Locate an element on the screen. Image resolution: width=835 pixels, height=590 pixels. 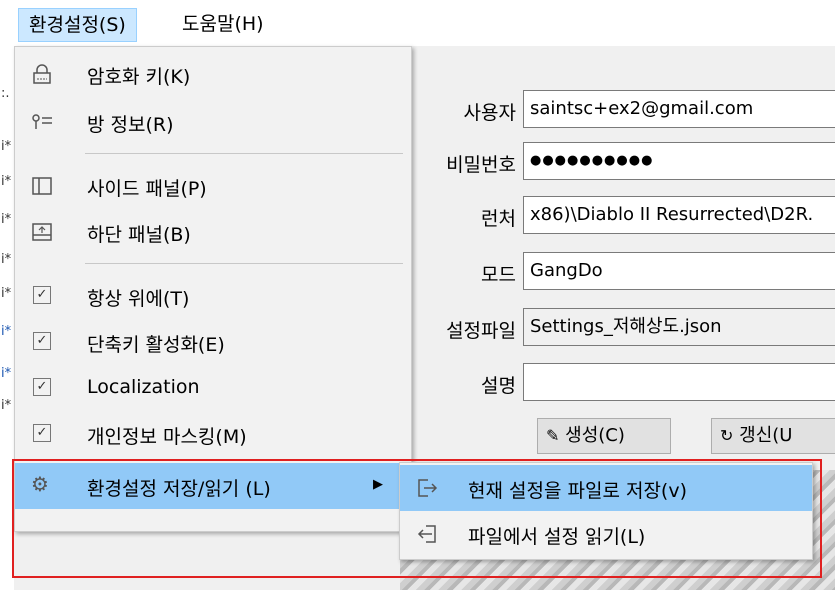
update-button: ↻ 갱신(U is located at coordinates (773, 436).